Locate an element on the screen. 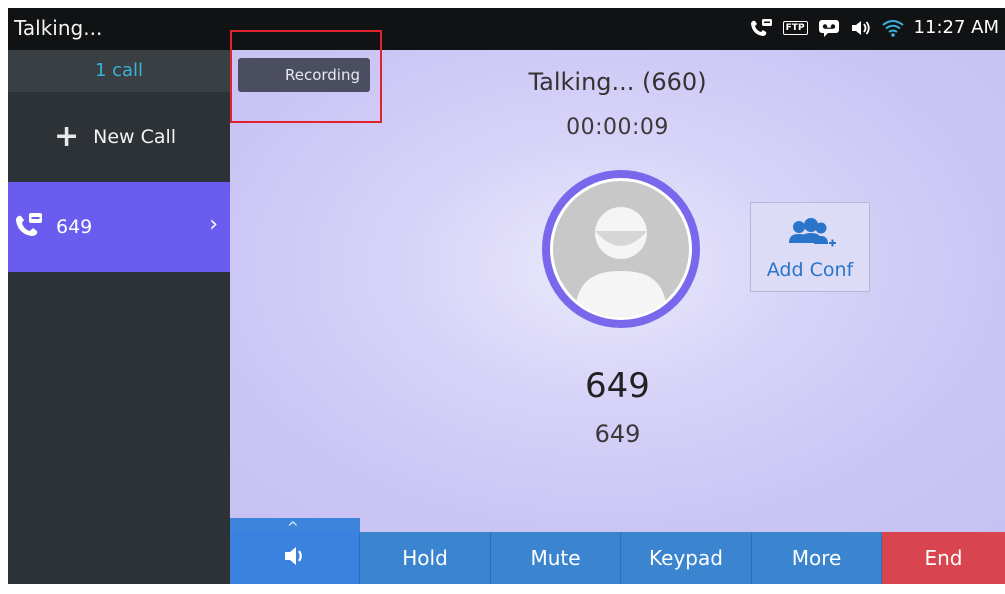  mute-button: Mute is located at coordinates (556, 558).